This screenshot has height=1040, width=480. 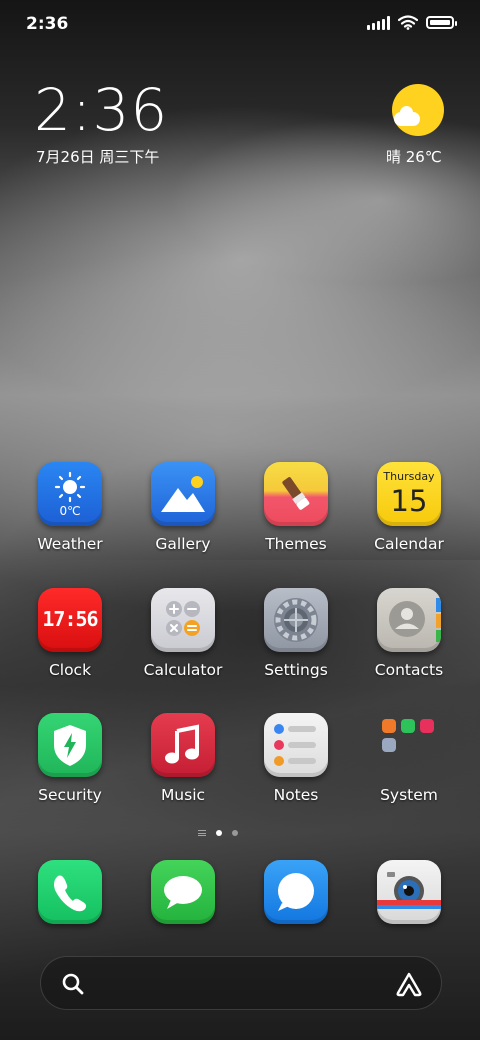 I want to click on phone-icon, so click(x=70, y=892).